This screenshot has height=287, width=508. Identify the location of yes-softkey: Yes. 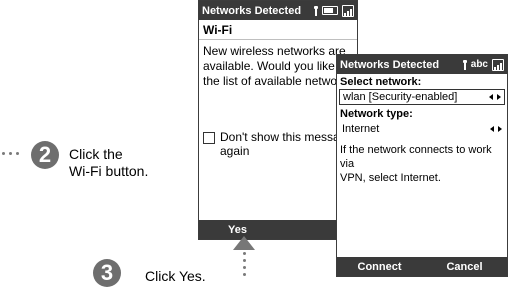
(237, 230).